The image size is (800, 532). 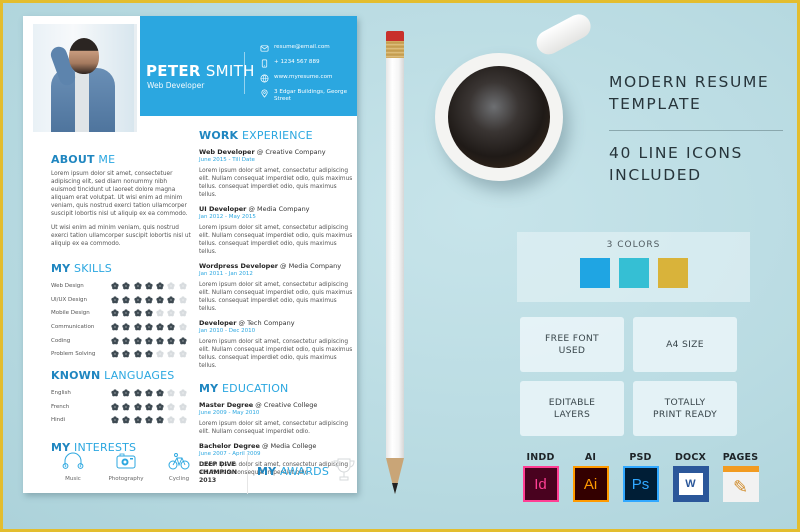 What do you see at coordinates (297, 62) in the screenshot?
I see `contact-phone-text: + 1234 567 889` at bounding box center [297, 62].